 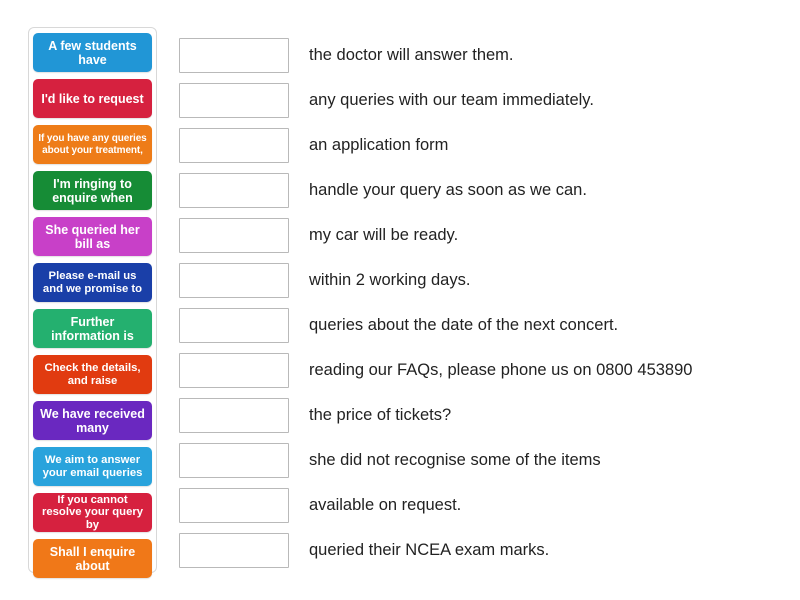 I want to click on draggable-tile: We have received many, so click(x=92, y=420).